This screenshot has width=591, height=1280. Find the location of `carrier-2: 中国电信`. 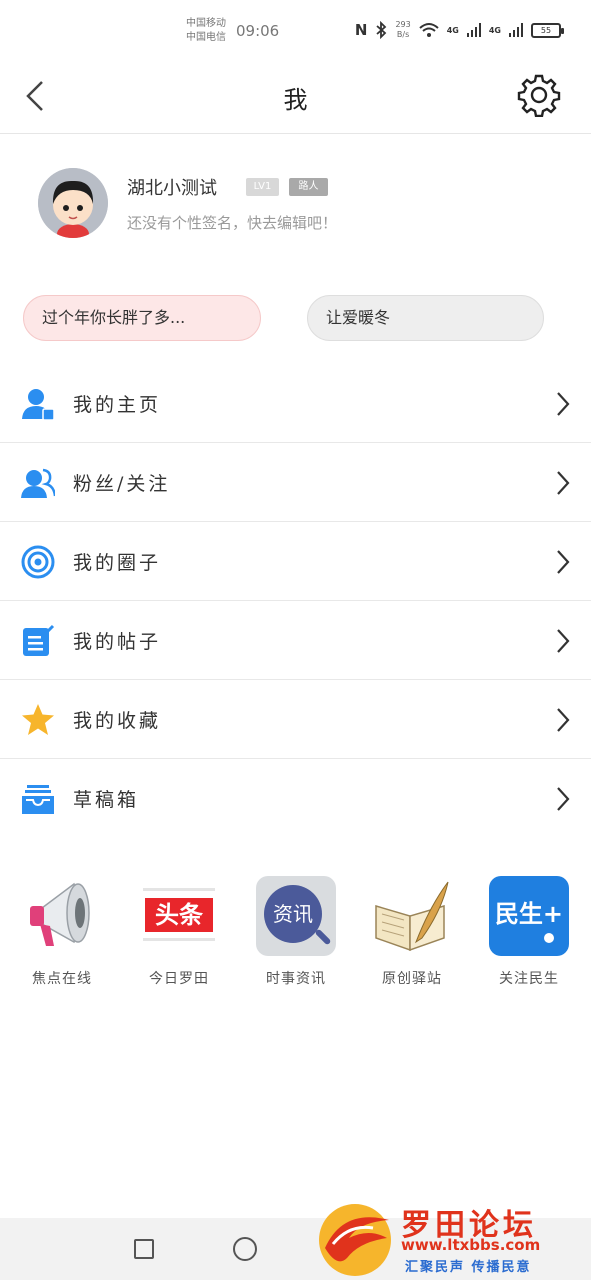

carrier-2: 中国电信 is located at coordinates (206, 37).